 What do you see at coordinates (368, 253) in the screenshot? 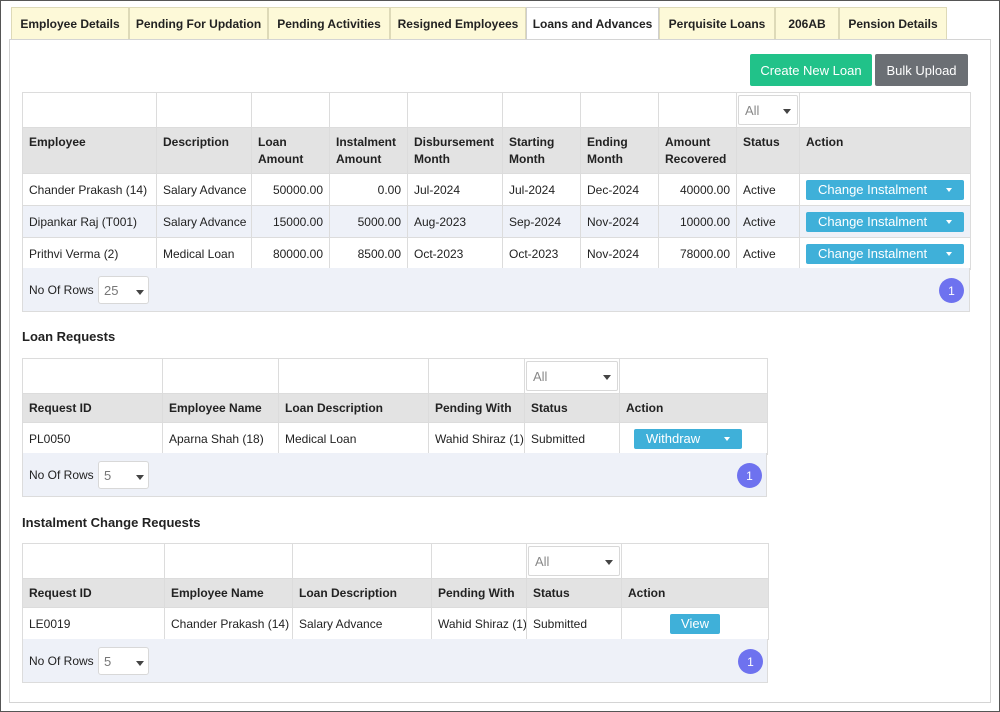
I see `cell-instalment: 8500.00` at bounding box center [368, 253].